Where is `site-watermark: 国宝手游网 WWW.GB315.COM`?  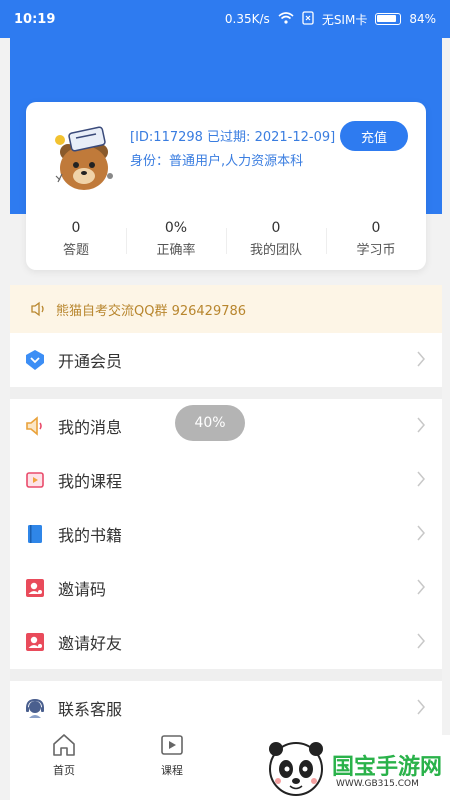 site-watermark: 国宝手游网 WWW.GB315.COM is located at coordinates (356, 767).